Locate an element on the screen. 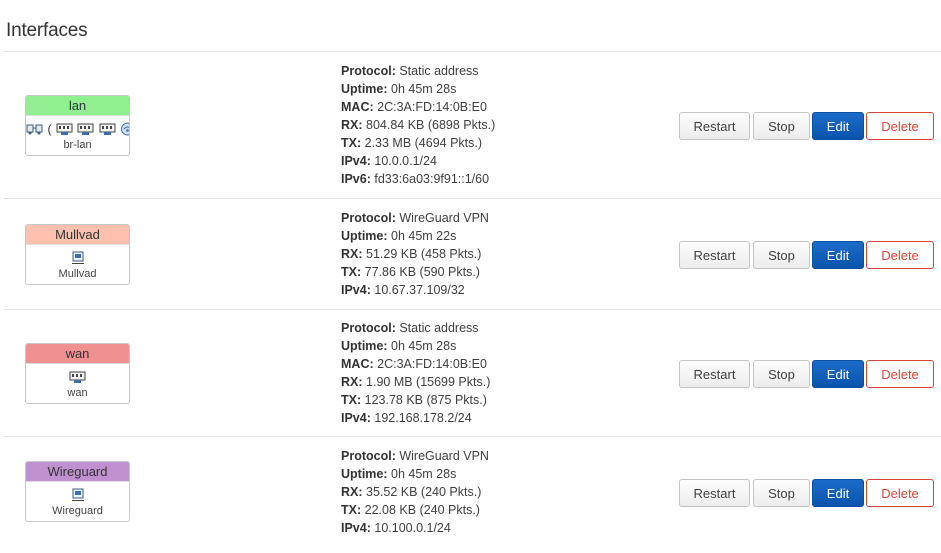 The image size is (941, 553). detail-rx: RX: 804.84 KB (6898 Pkts.) is located at coordinates (418, 125).